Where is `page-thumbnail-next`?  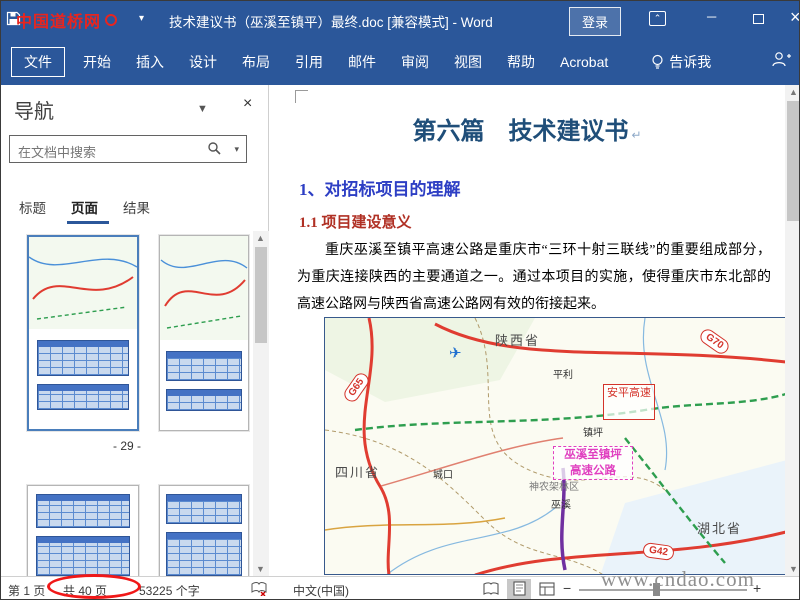 page-thumbnail-next is located at coordinates (204, 333).